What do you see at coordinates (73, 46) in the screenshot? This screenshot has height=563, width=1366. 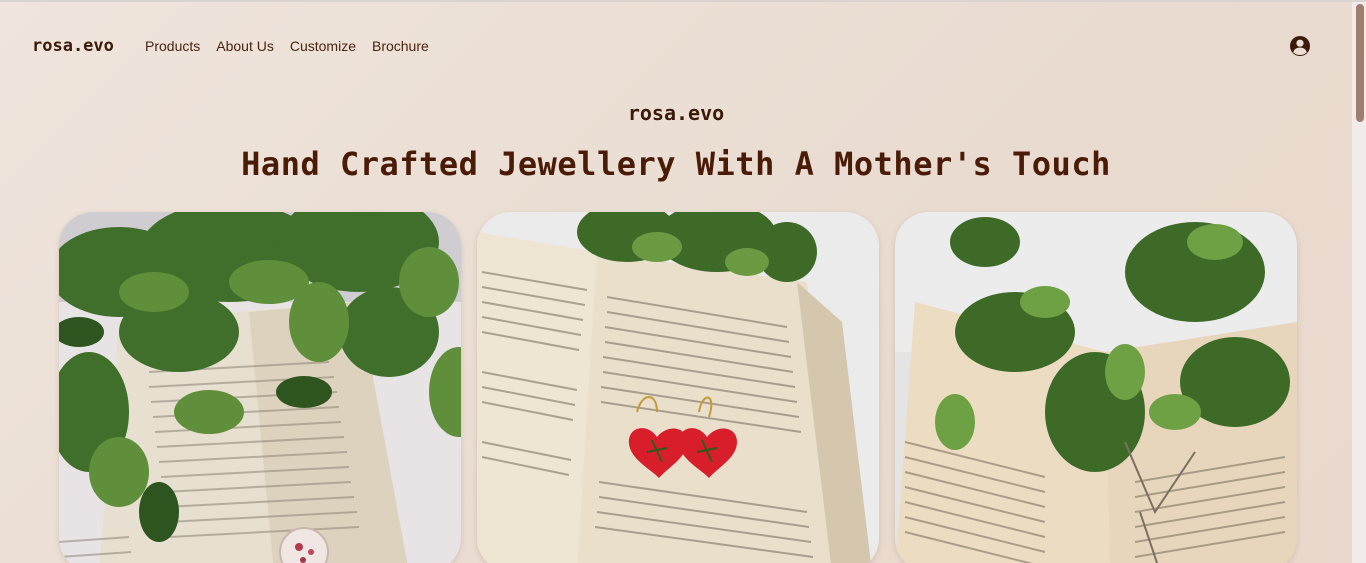 I see `brand-logo: rosa.evo` at bounding box center [73, 46].